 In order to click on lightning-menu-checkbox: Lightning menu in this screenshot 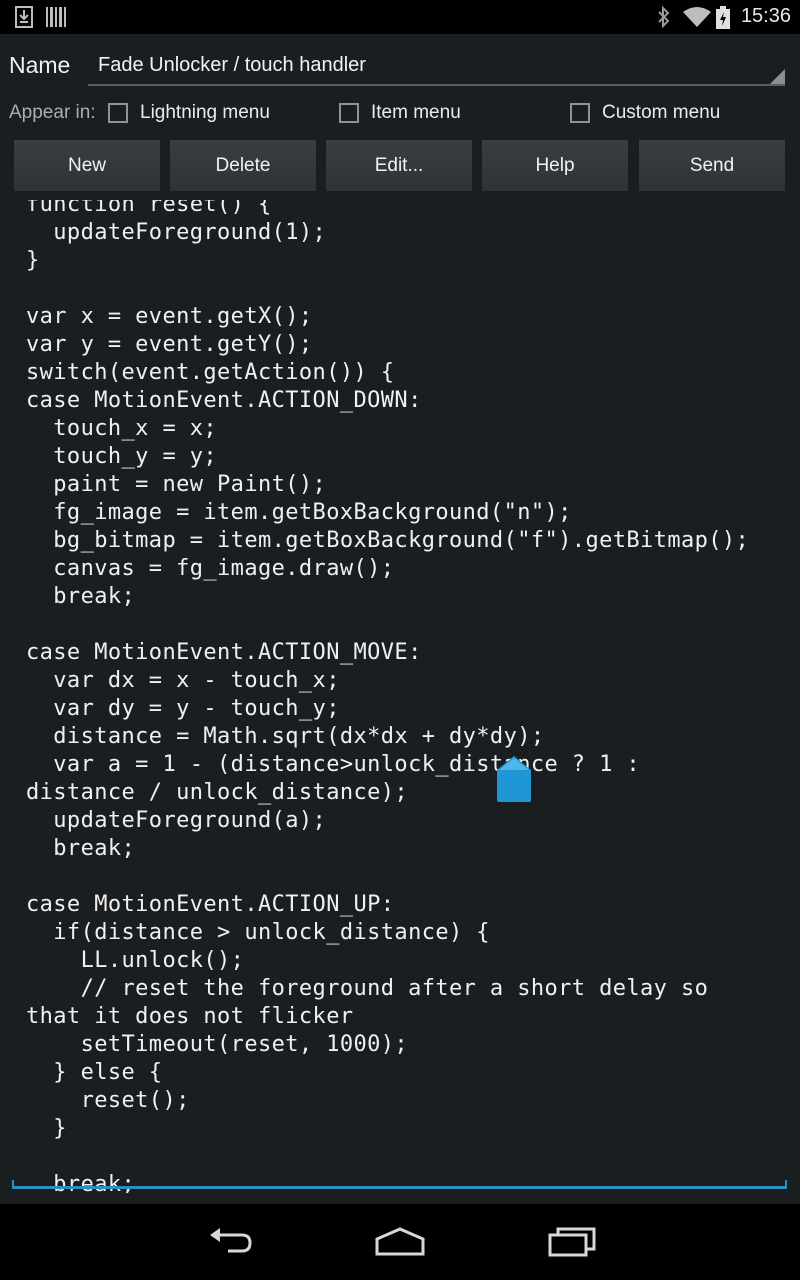, I will do `click(189, 113)`.